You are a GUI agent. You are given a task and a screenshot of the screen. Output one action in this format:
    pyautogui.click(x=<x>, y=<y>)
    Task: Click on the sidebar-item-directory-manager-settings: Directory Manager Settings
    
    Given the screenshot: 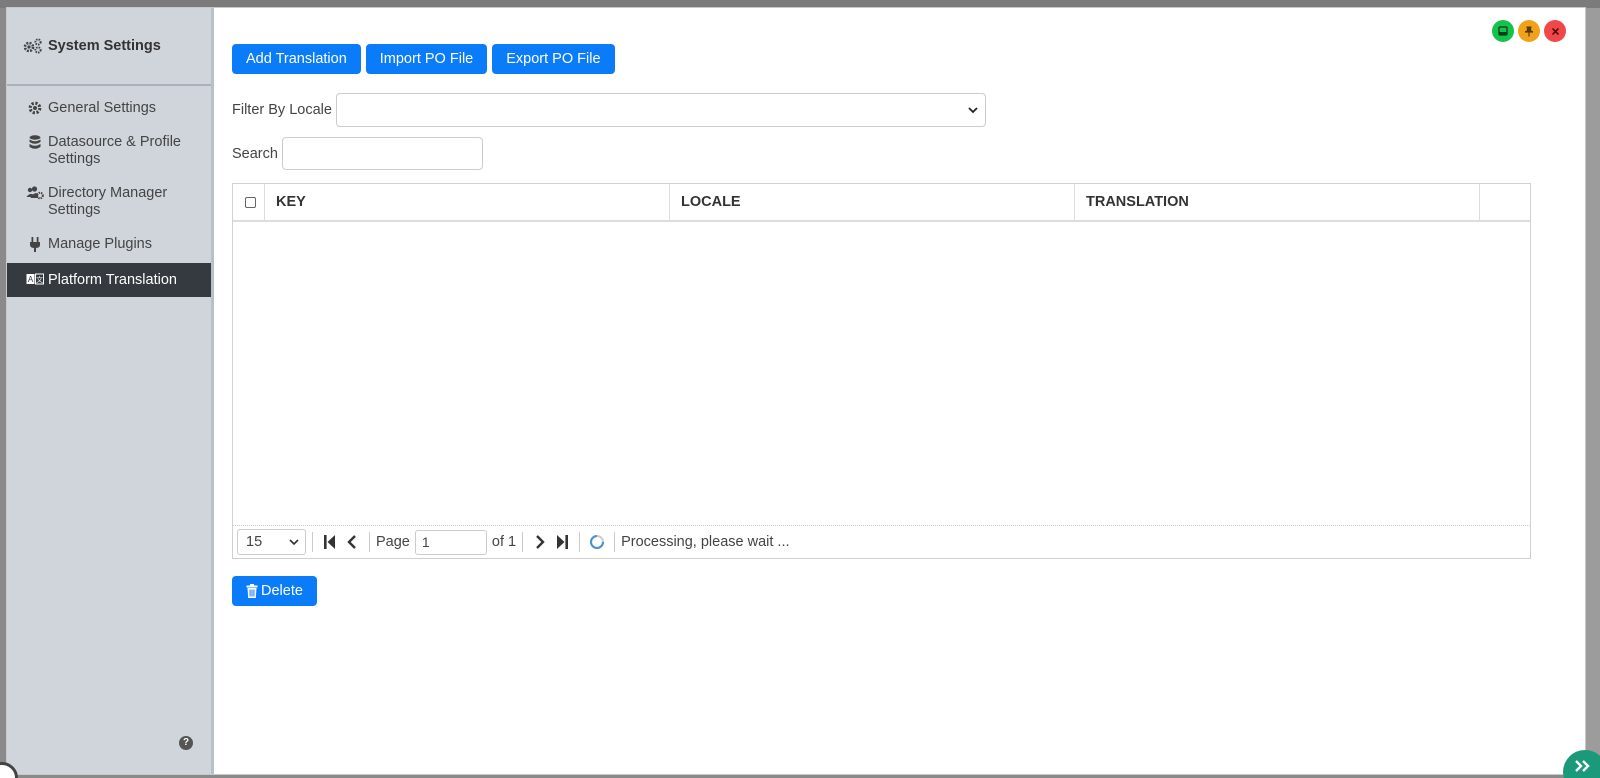 What is the action you would take?
    pyautogui.click(x=109, y=201)
    